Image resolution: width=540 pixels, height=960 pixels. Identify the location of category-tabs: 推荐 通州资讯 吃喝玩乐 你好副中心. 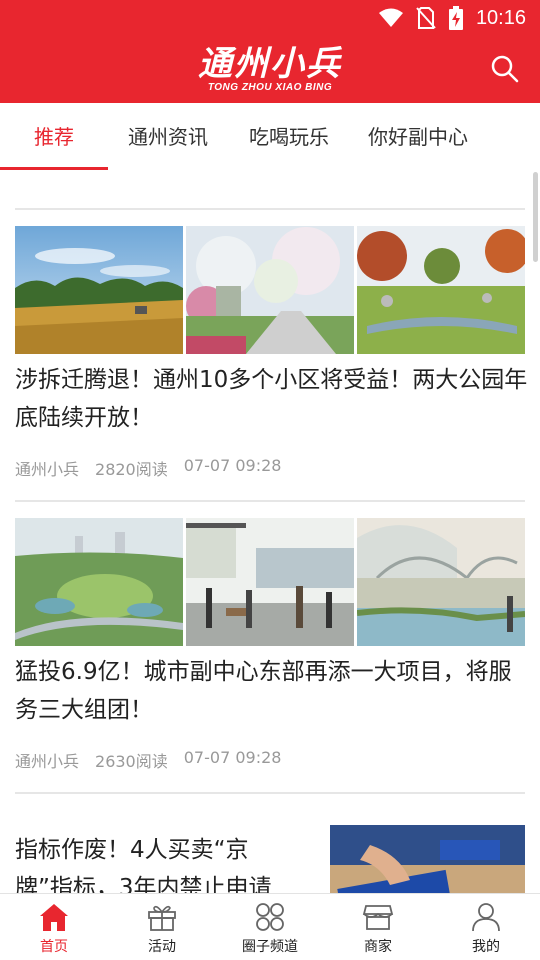
(270, 137).